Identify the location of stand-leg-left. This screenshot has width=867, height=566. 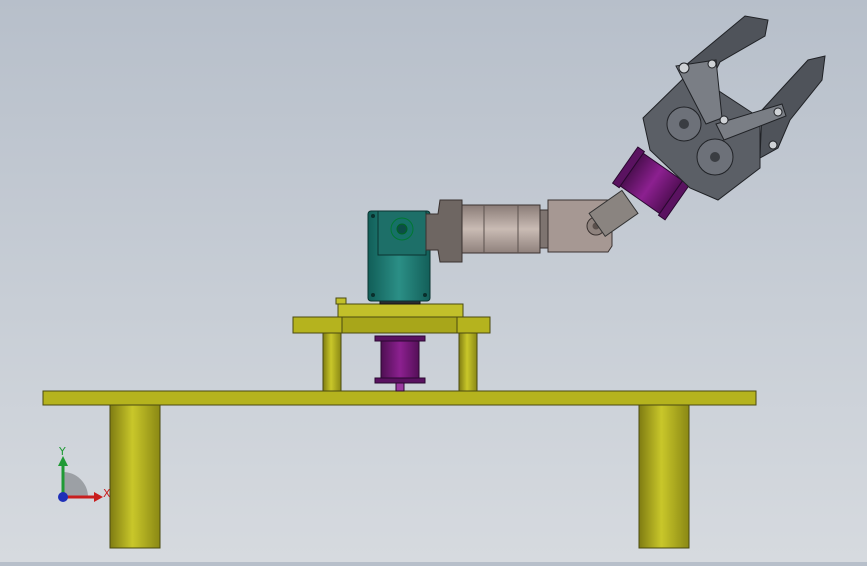
(332, 362).